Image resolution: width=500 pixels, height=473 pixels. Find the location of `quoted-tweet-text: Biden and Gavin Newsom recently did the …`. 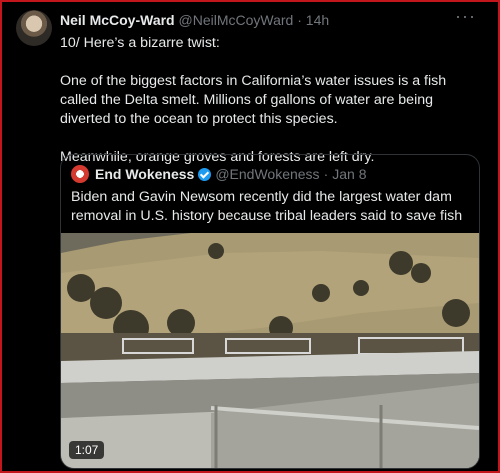

quoted-tweet-text: Biden and Gavin Newsom recently did the … is located at coordinates (267, 206).